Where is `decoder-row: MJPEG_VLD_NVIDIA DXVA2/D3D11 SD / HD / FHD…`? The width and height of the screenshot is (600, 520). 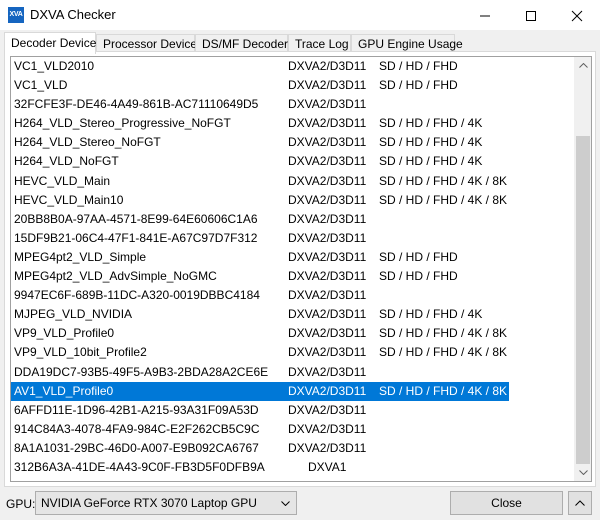
decoder-row: MJPEG_VLD_NVIDIA DXVA2/D3D11 SD / HD / FHD… is located at coordinates (294, 314).